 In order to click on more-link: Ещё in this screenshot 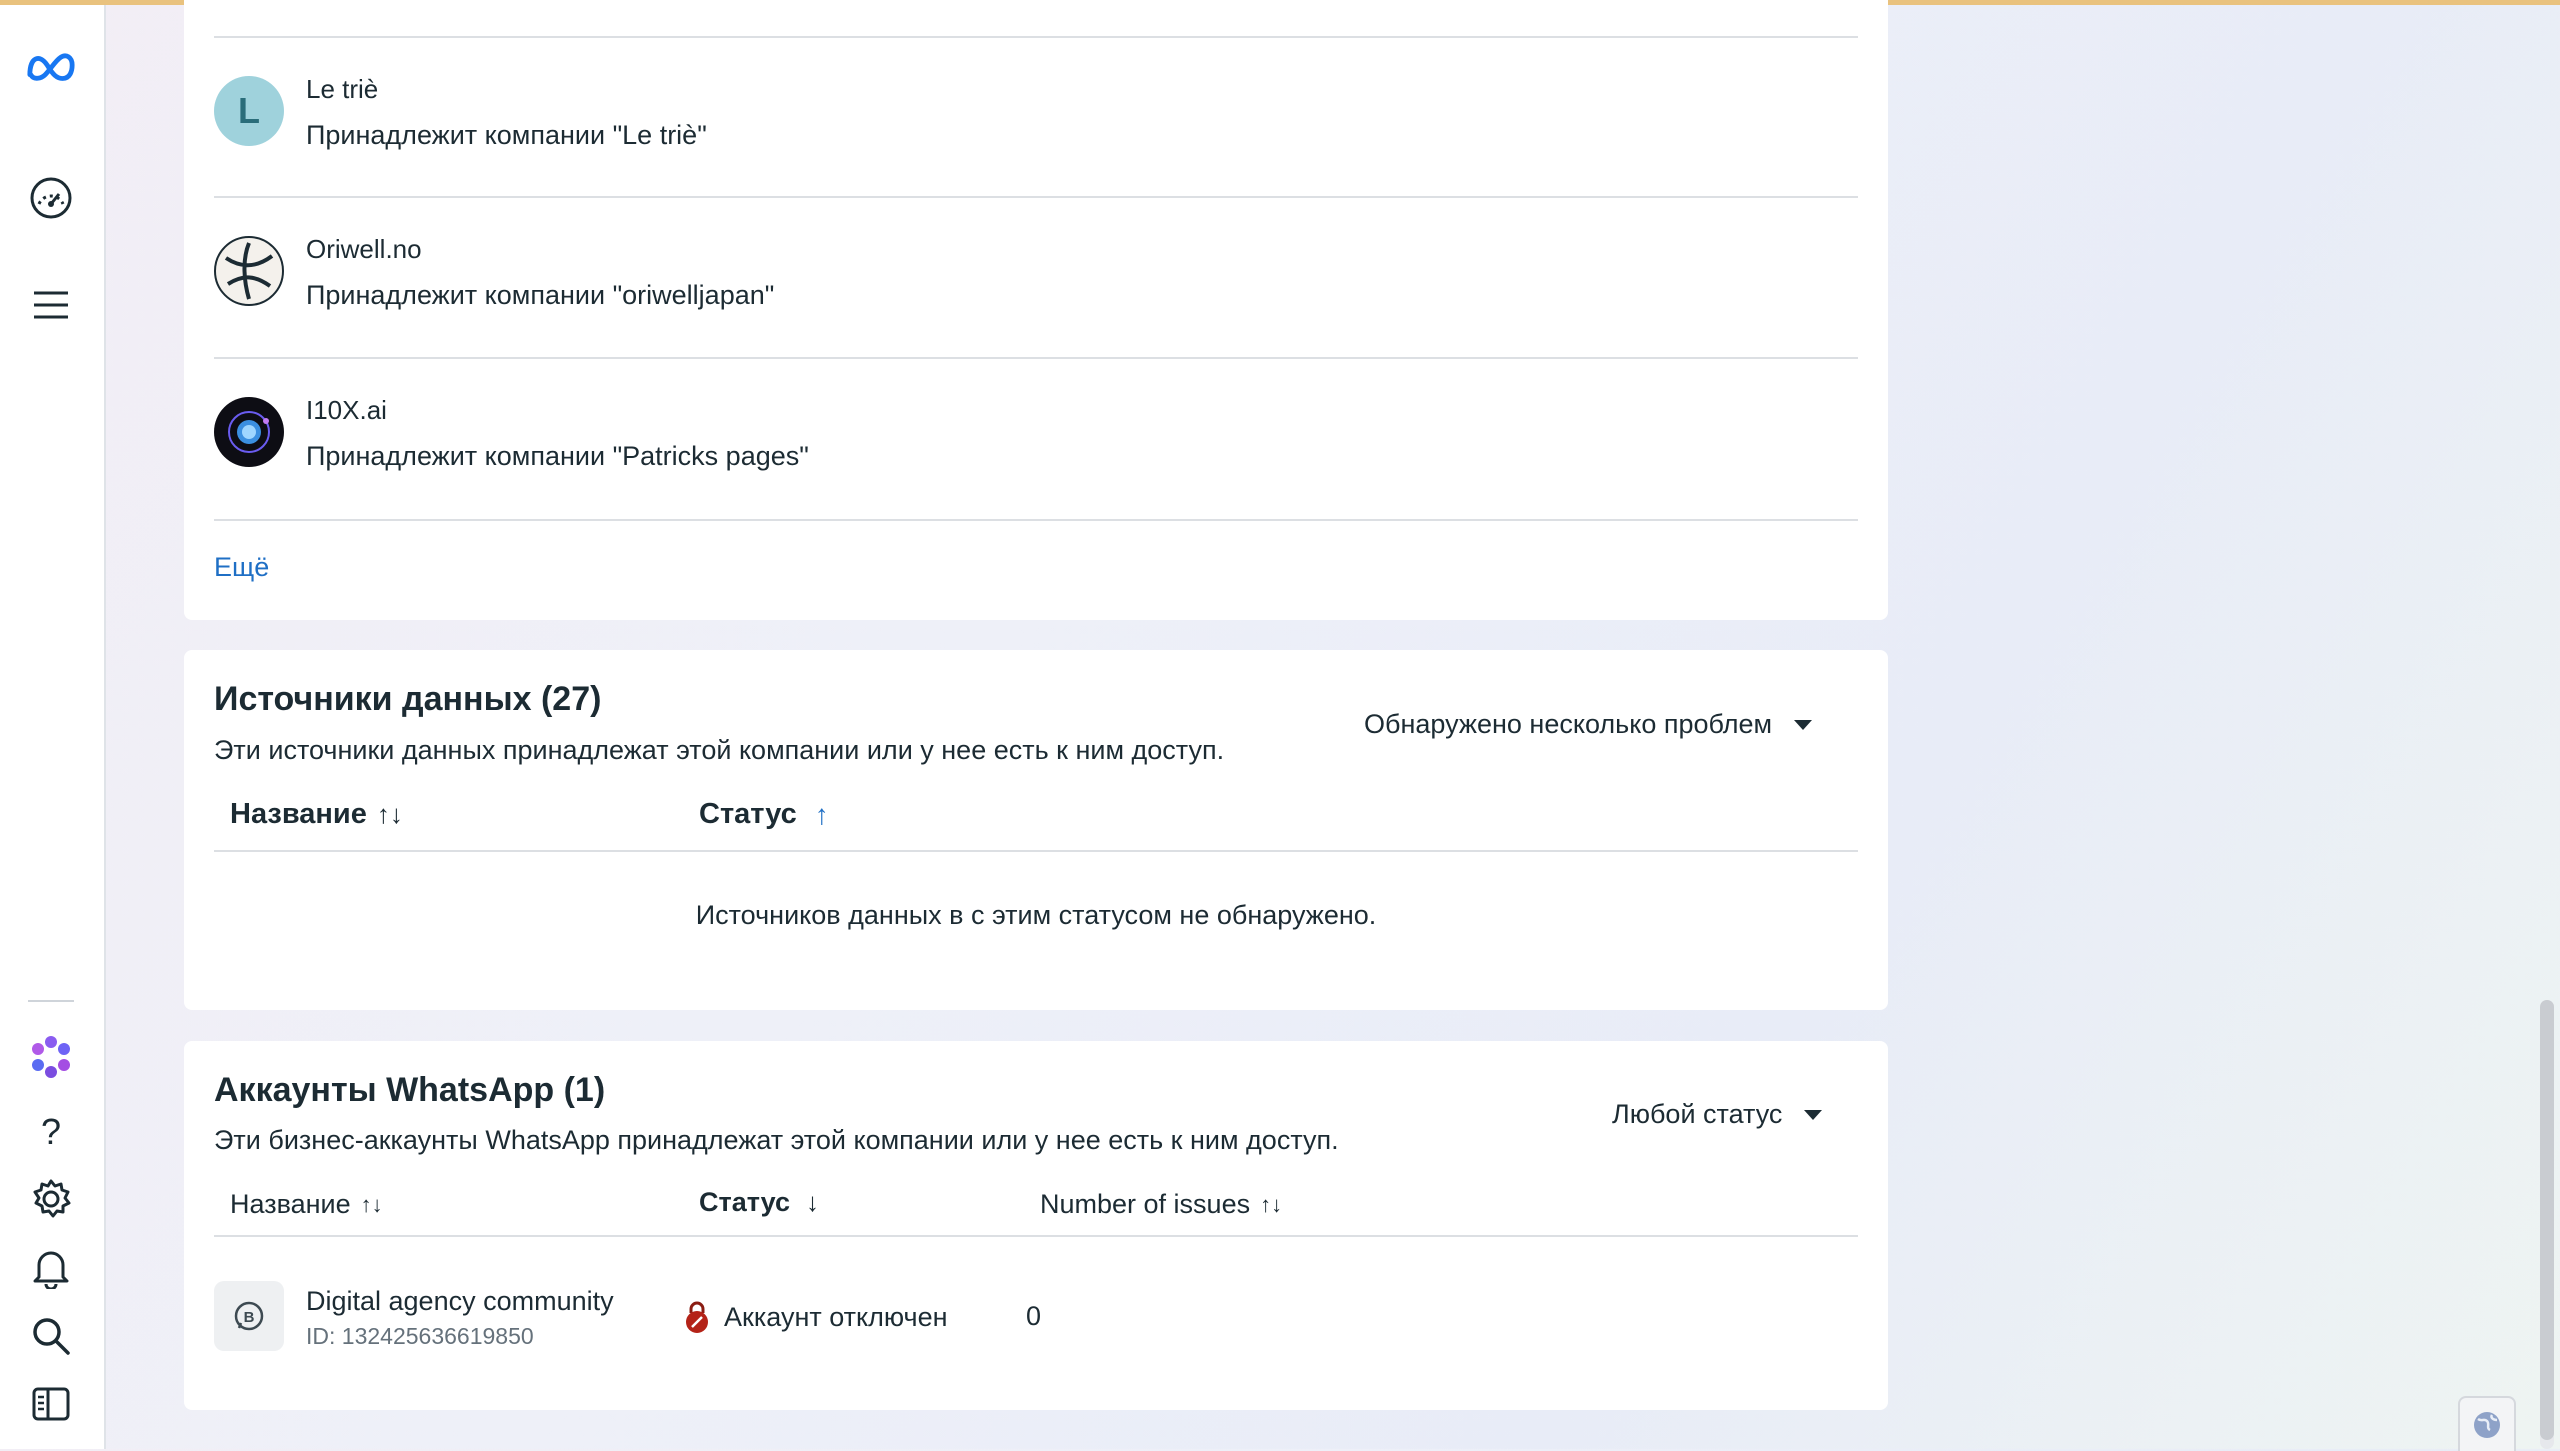, I will do `click(241, 567)`.